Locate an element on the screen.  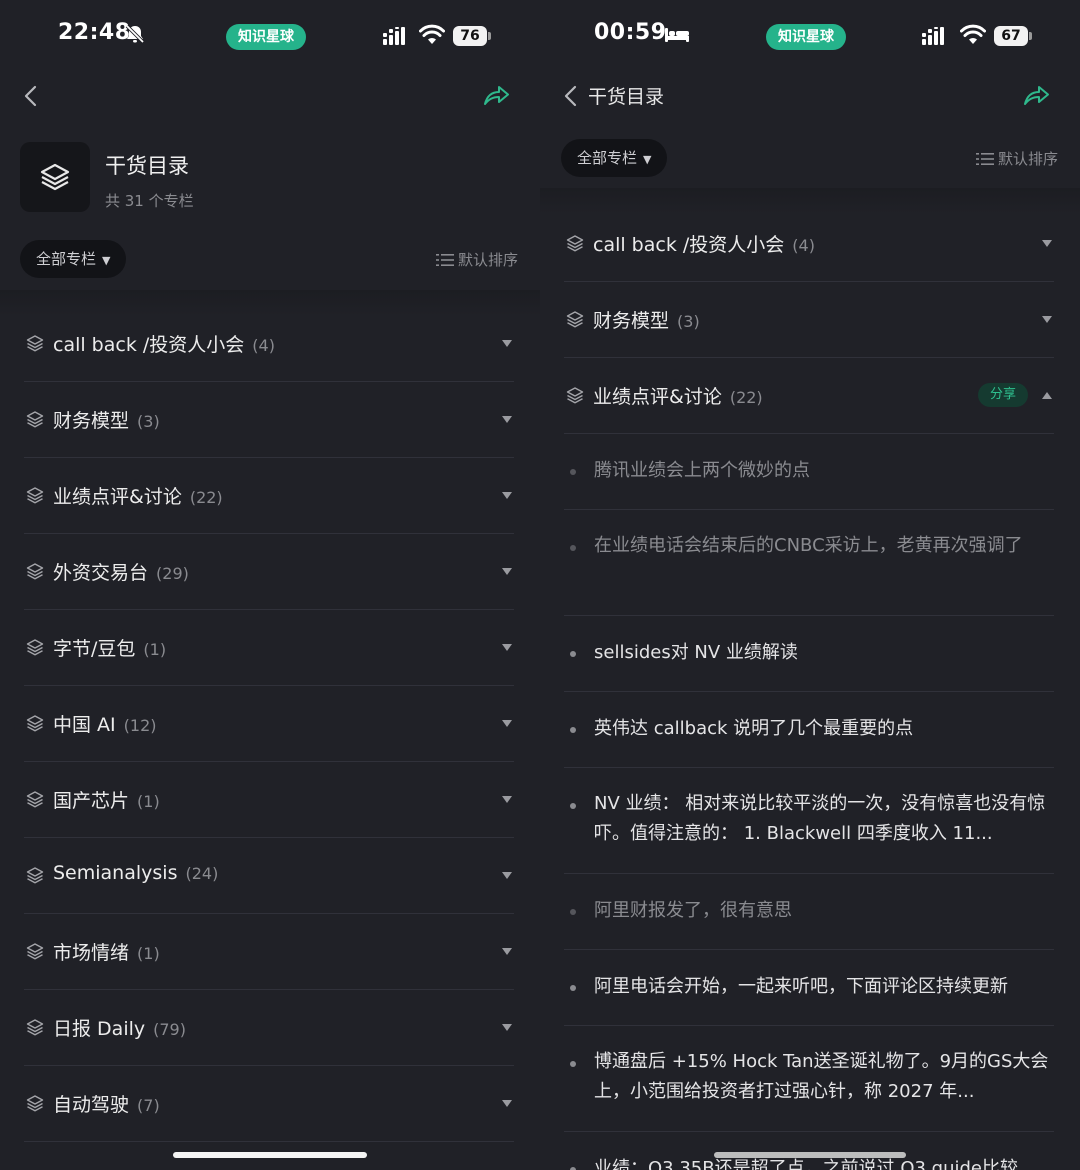
column-count: (22) is located at coordinates (206, 497).